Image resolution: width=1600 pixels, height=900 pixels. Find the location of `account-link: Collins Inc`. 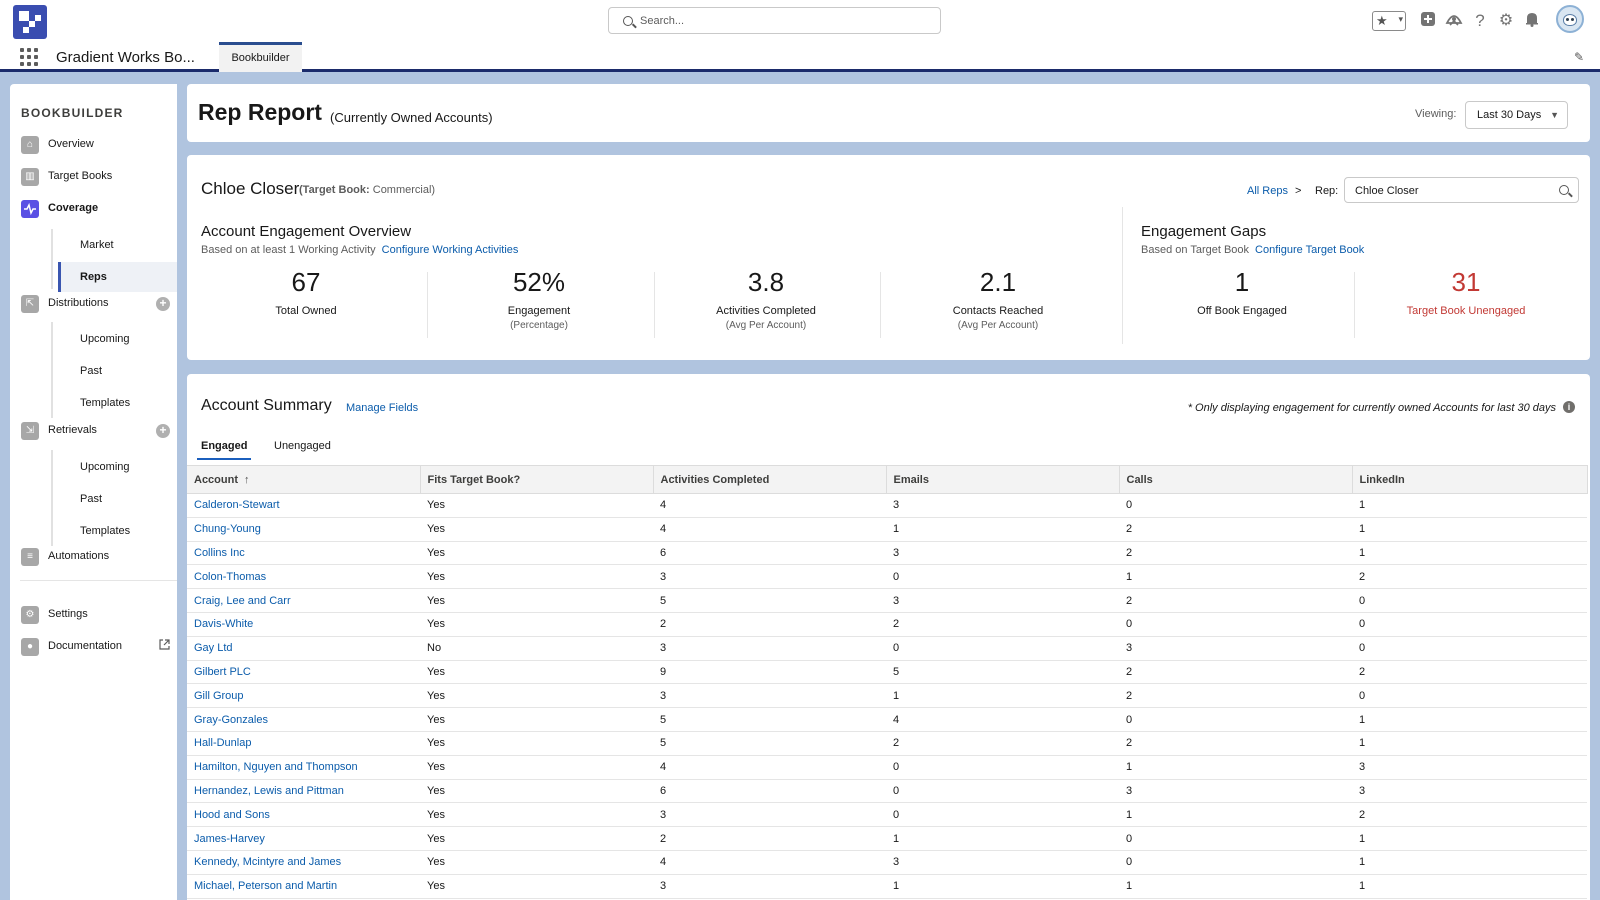

account-link: Collins Inc is located at coordinates (303, 553).